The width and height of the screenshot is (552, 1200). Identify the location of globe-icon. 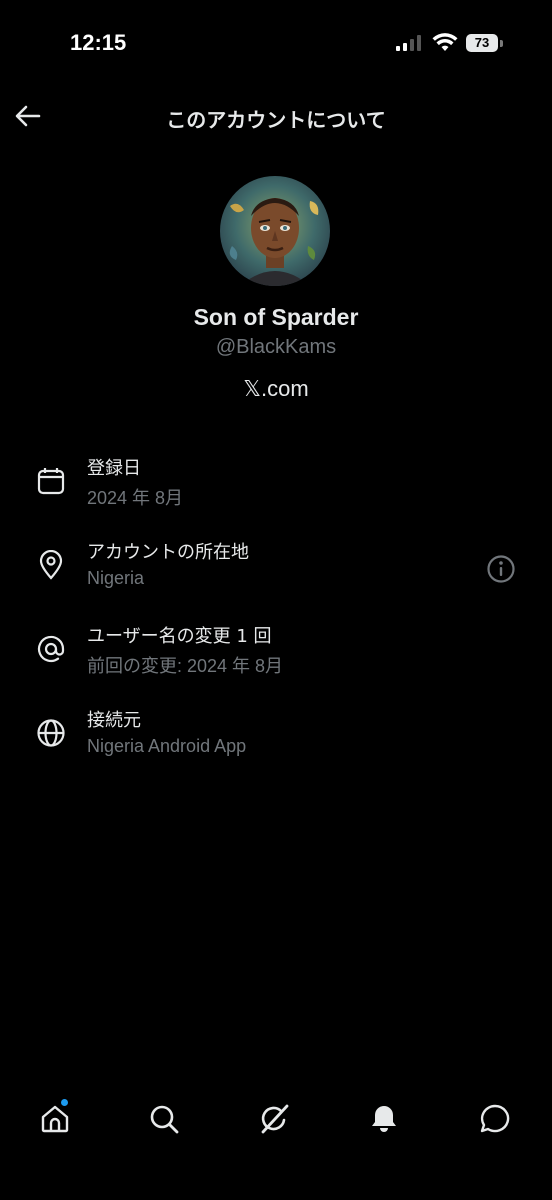
(51, 733).